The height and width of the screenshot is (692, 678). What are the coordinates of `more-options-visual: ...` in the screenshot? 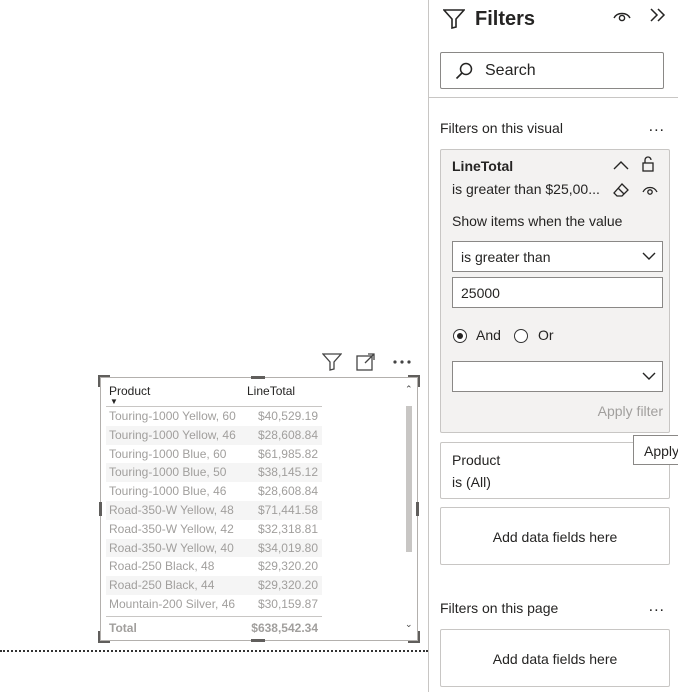 It's located at (657, 127).